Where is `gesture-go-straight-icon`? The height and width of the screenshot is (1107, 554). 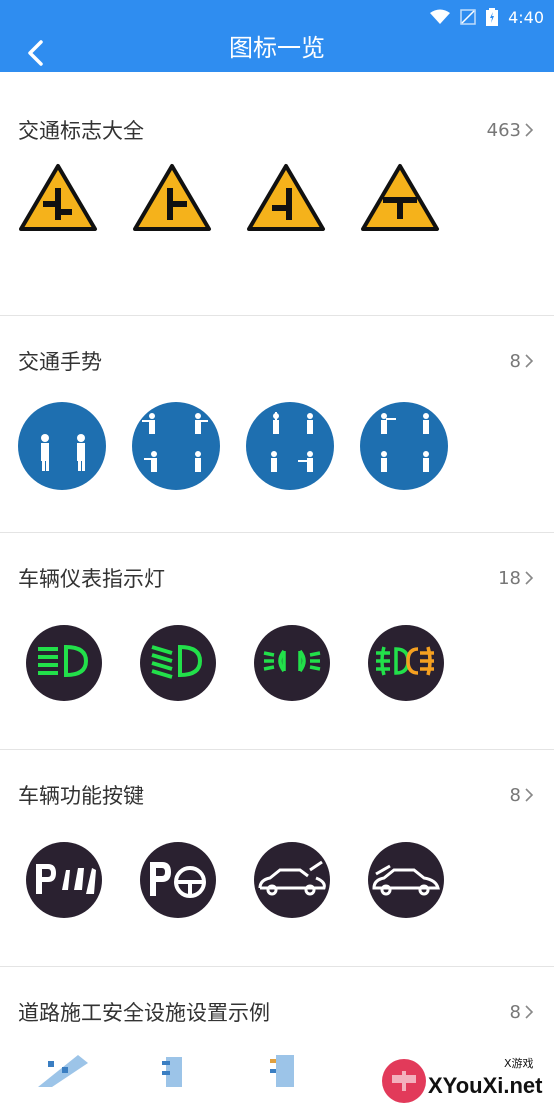 gesture-go-straight-icon is located at coordinates (176, 446).